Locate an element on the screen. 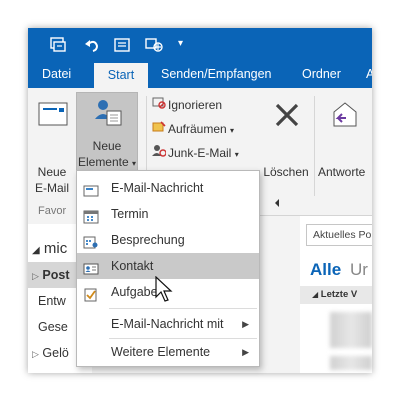 The height and width of the screenshot is (400, 400). cleanup-icon is located at coordinates (160, 129).